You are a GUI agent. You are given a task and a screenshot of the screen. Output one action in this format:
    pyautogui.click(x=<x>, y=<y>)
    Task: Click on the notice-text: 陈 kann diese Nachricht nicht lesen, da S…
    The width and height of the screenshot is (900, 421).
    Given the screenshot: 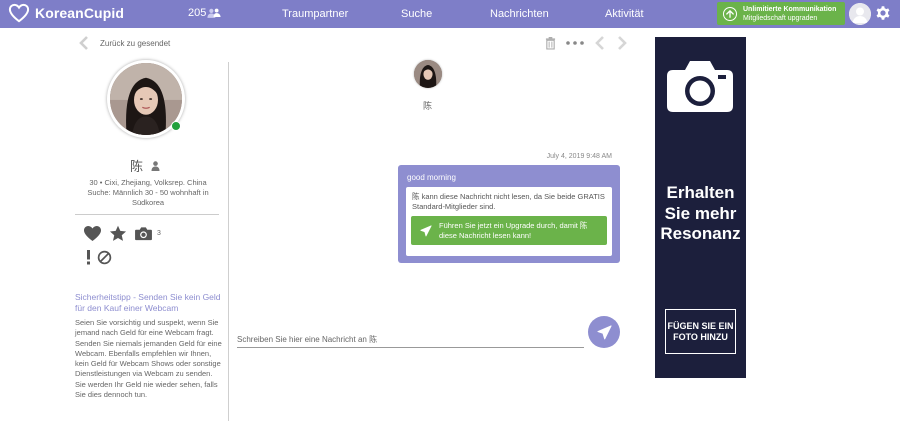 What is the action you would take?
    pyautogui.click(x=508, y=201)
    